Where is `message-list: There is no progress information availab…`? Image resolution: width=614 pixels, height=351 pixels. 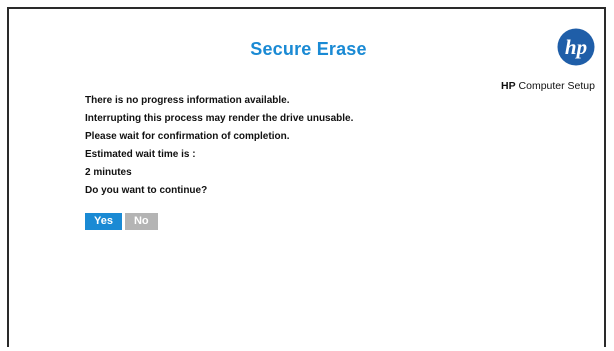 message-list: There is no progress information availab… is located at coordinates (219, 149).